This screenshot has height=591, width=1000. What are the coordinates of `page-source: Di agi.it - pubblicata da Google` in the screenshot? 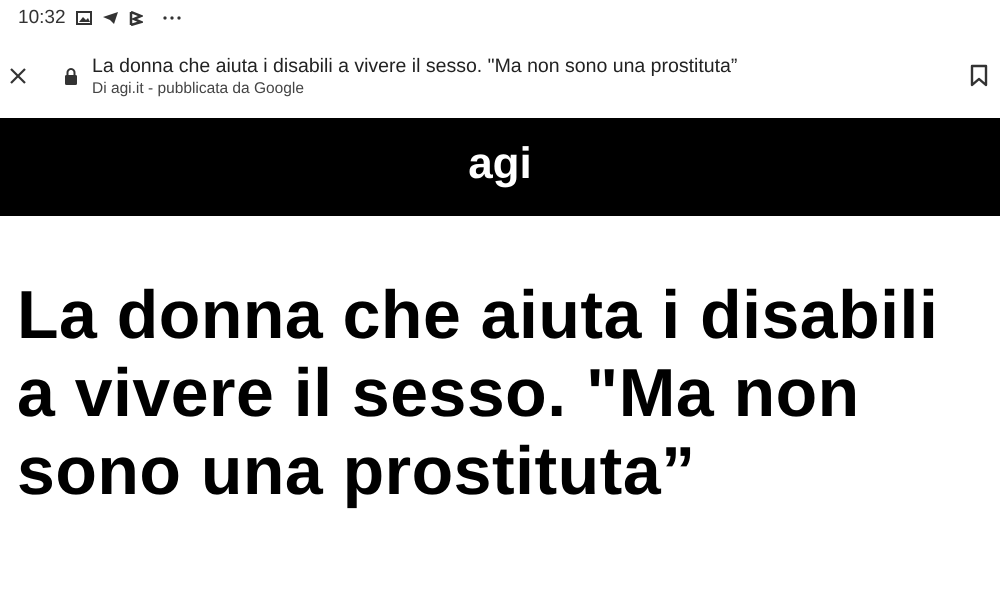 It's located at (198, 88).